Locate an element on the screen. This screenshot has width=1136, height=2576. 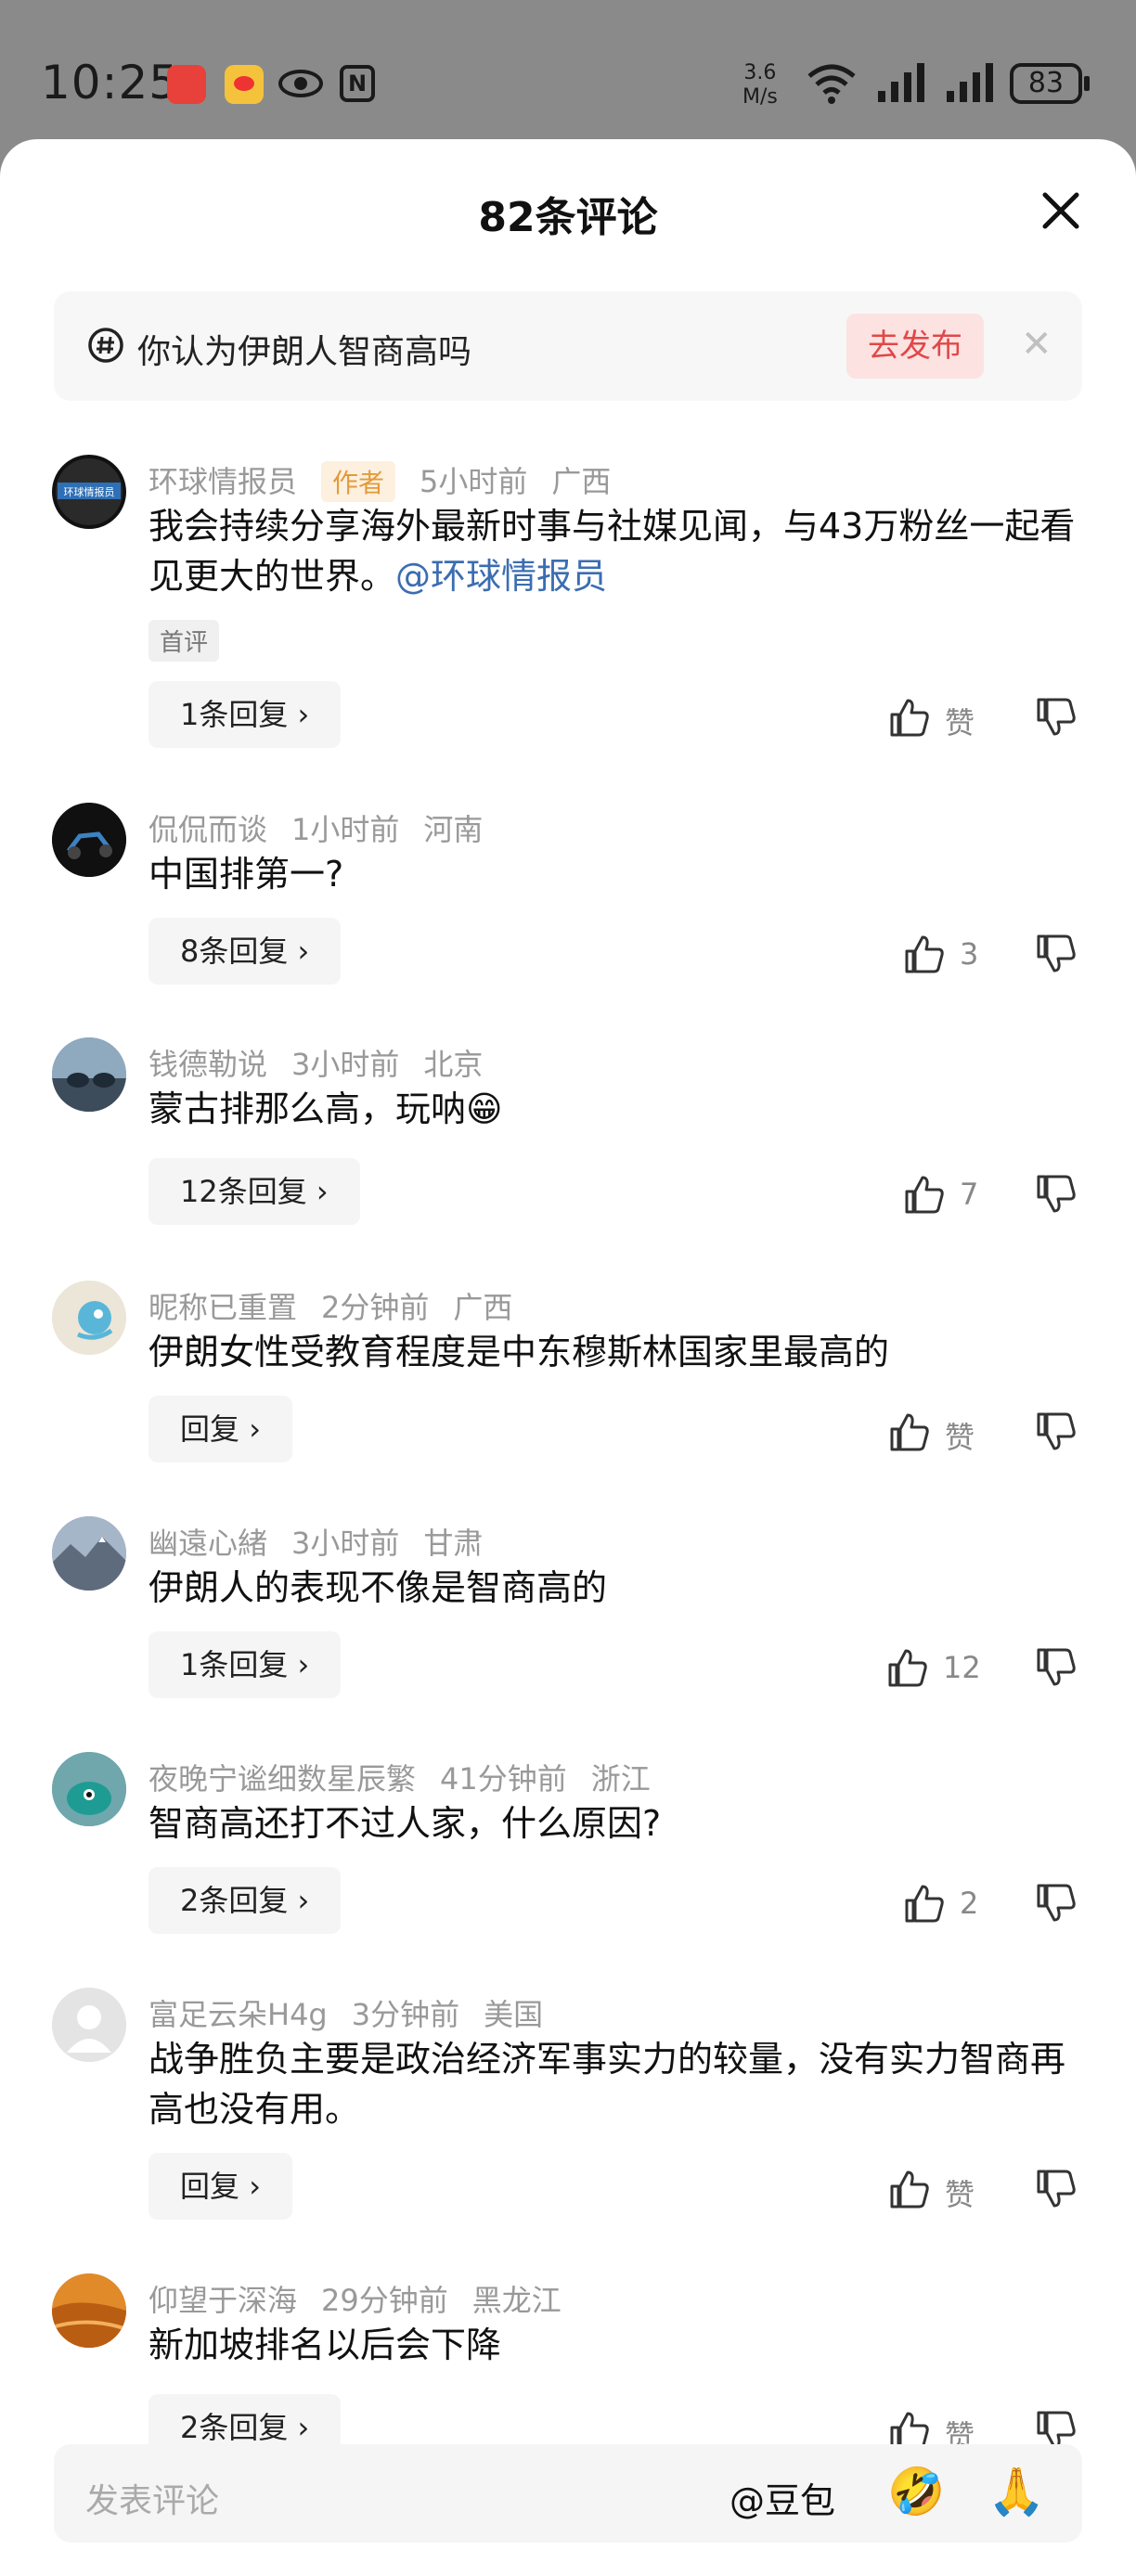
like-count: 3 is located at coordinates (969, 954).